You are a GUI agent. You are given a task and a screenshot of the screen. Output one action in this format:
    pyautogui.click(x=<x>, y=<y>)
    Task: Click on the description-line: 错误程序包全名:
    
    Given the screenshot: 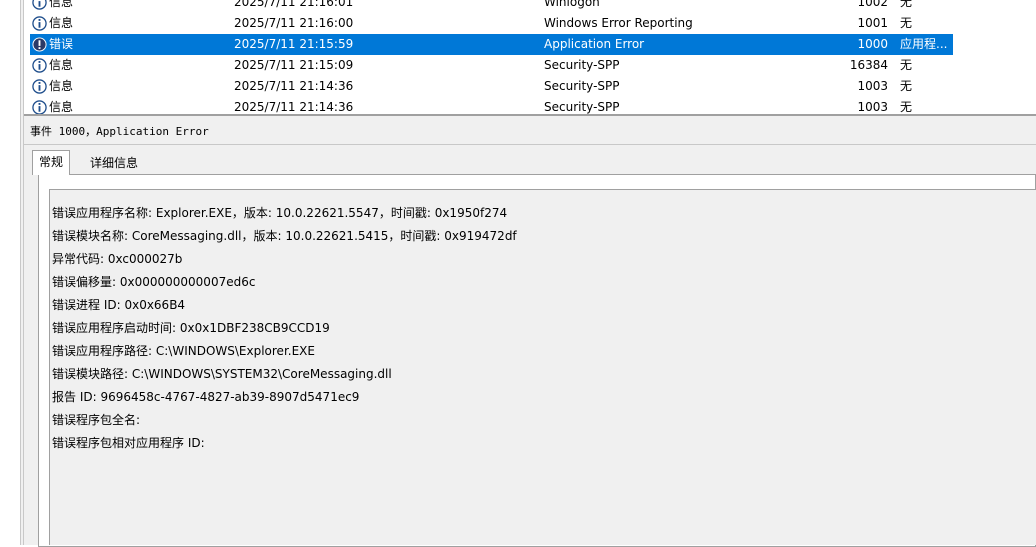 What is the action you would take?
    pyautogui.click(x=96, y=420)
    